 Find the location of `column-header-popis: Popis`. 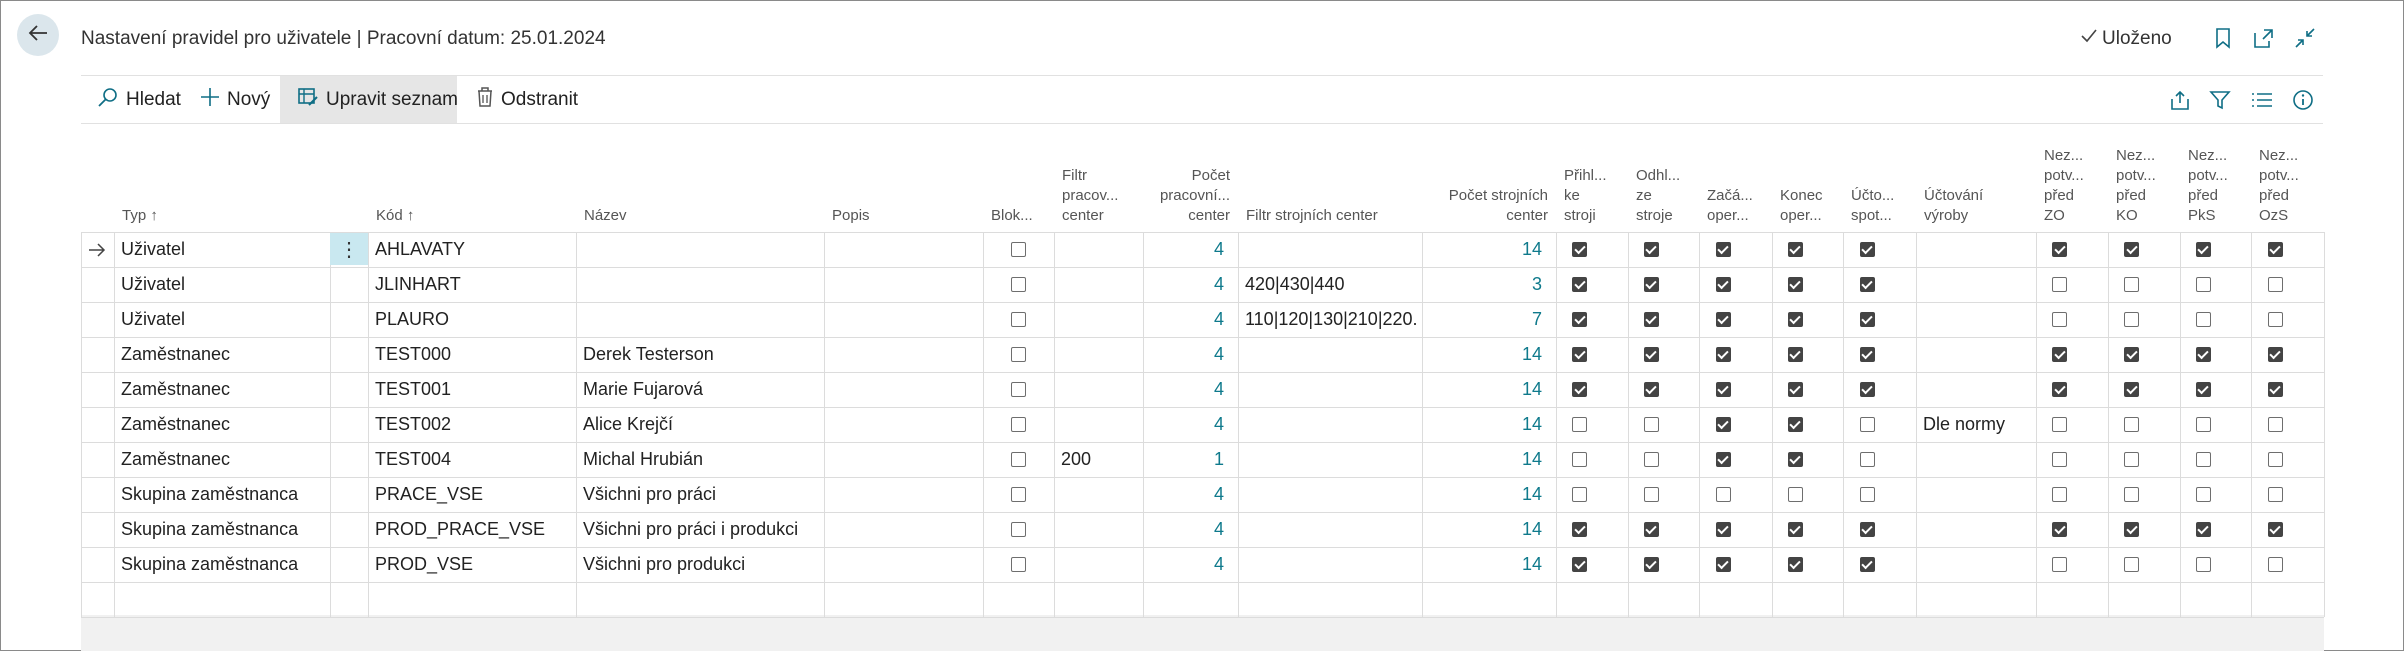

column-header-popis: Popis is located at coordinates (906, 216).